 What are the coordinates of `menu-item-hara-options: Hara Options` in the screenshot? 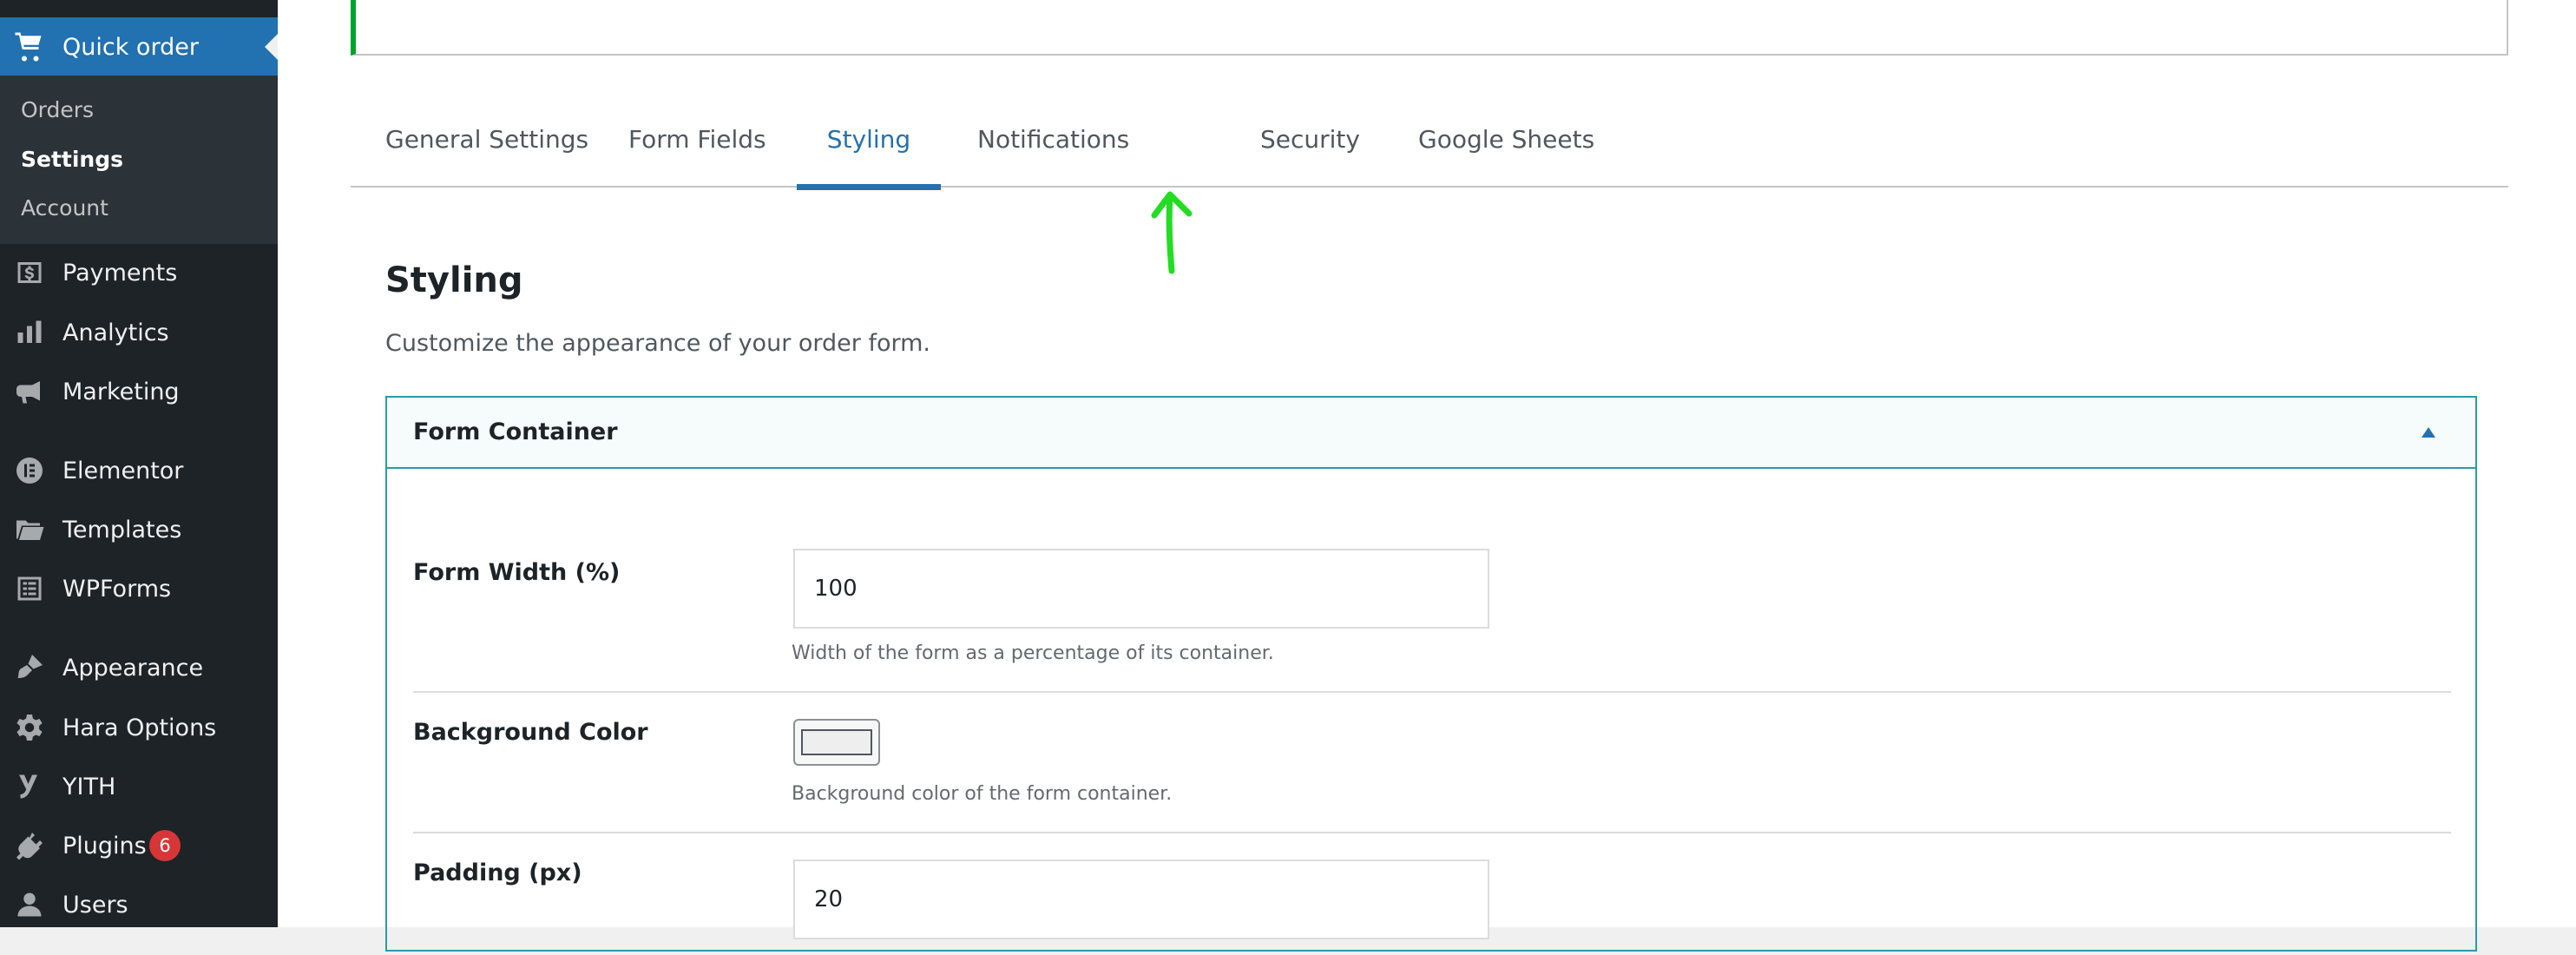 It's located at (139, 727).